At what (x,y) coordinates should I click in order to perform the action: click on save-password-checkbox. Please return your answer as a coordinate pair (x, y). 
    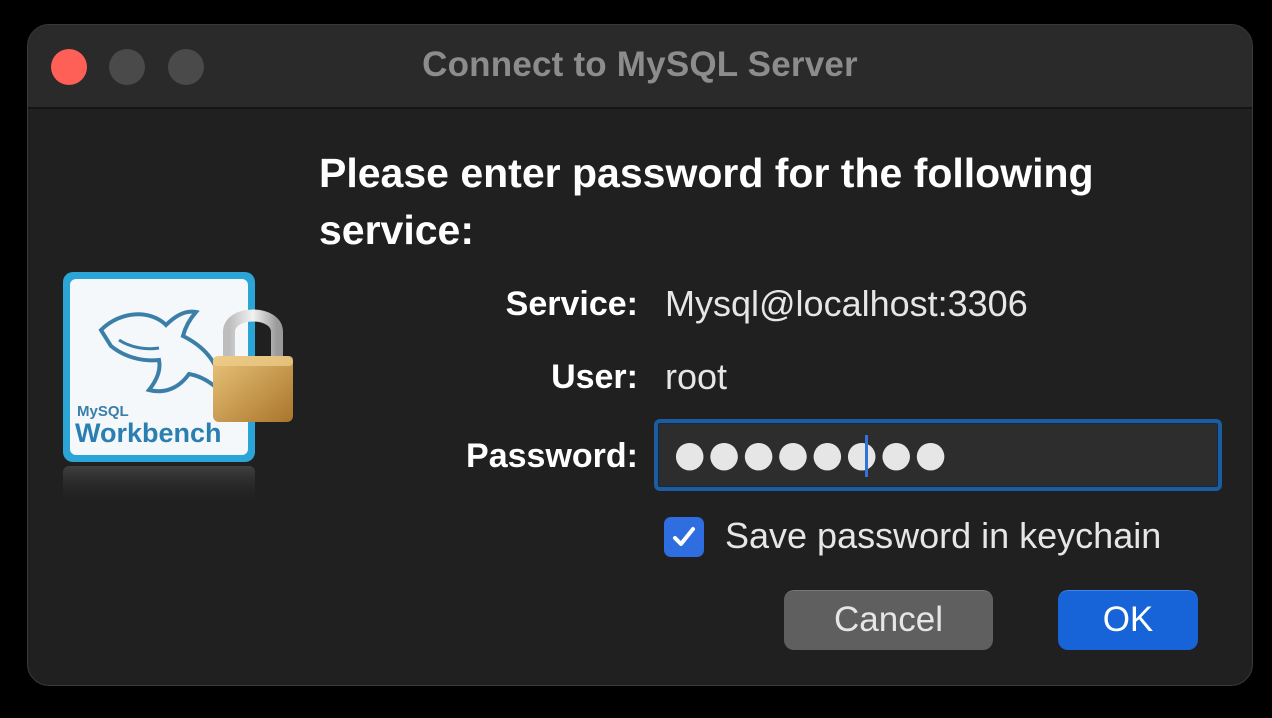
    Looking at the image, I should click on (684, 537).